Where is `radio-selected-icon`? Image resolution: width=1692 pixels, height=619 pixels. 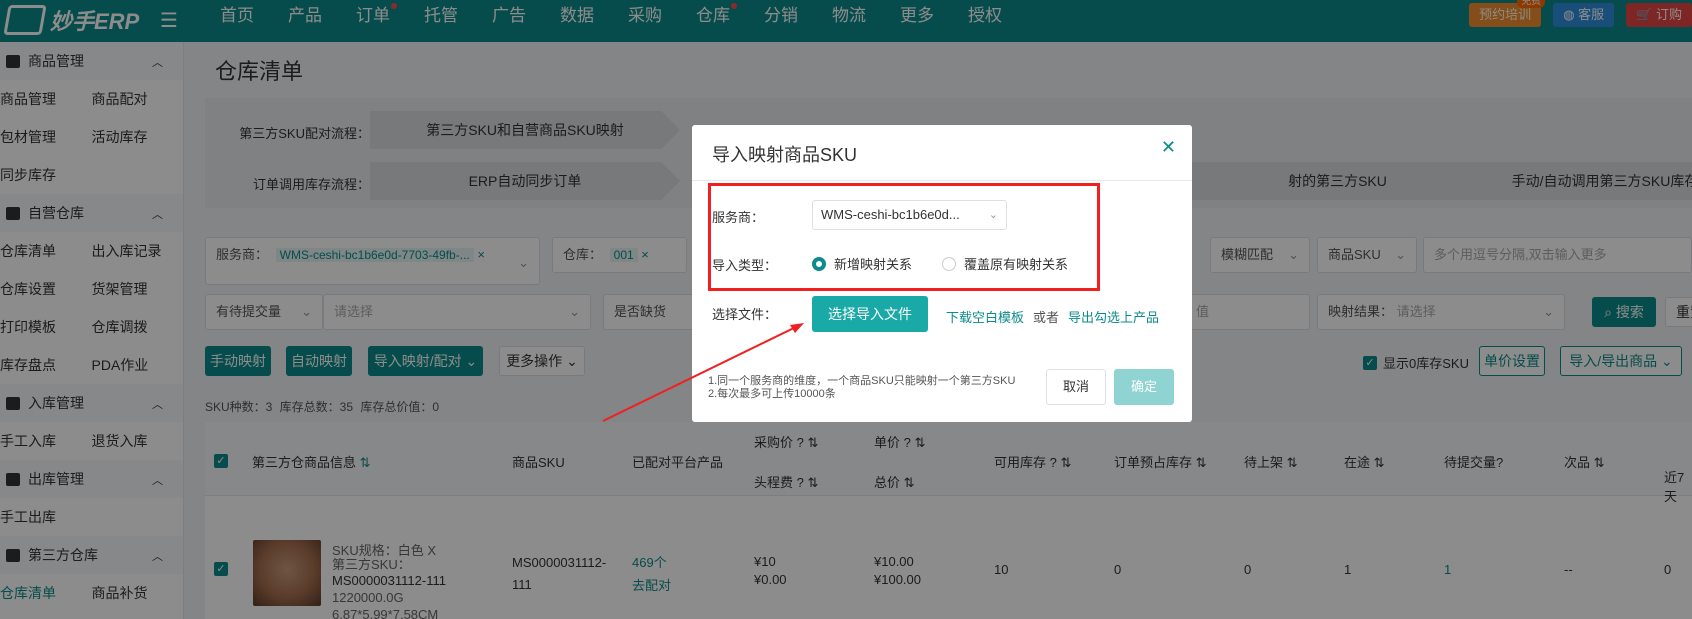 radio-selected-icon is located at coordinates (819, 263).